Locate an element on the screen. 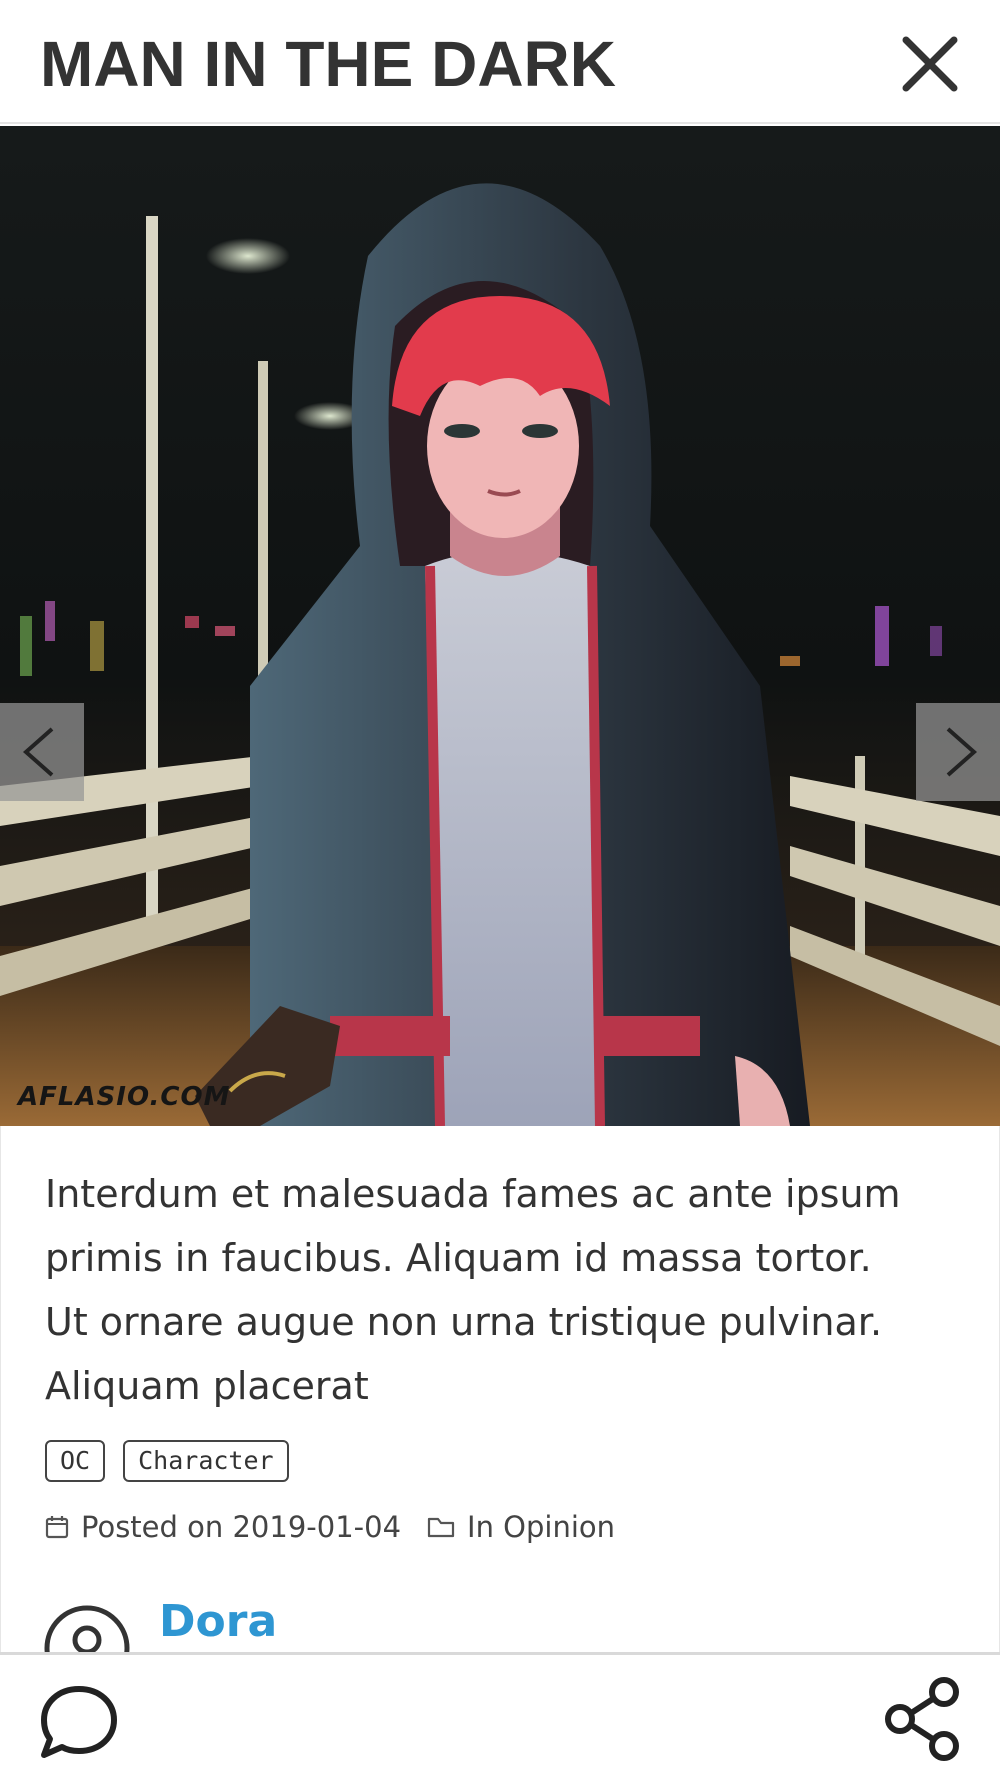 This screenshot has width=1000, height=1779. share-icon is located at coordinates (922, 1719).